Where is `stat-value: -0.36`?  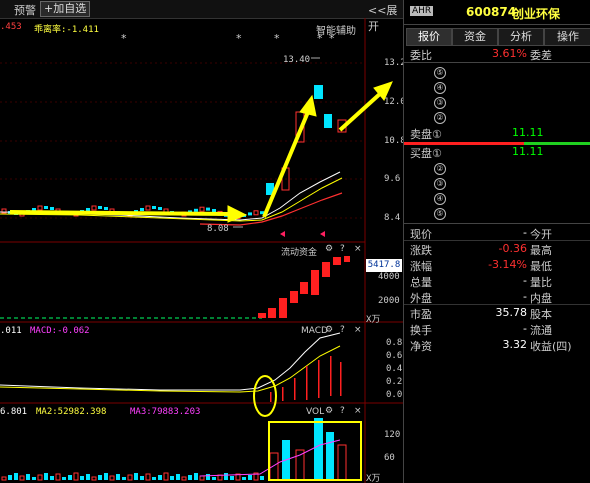 stat-value: -0.36 is located at coordinates (512, 248).